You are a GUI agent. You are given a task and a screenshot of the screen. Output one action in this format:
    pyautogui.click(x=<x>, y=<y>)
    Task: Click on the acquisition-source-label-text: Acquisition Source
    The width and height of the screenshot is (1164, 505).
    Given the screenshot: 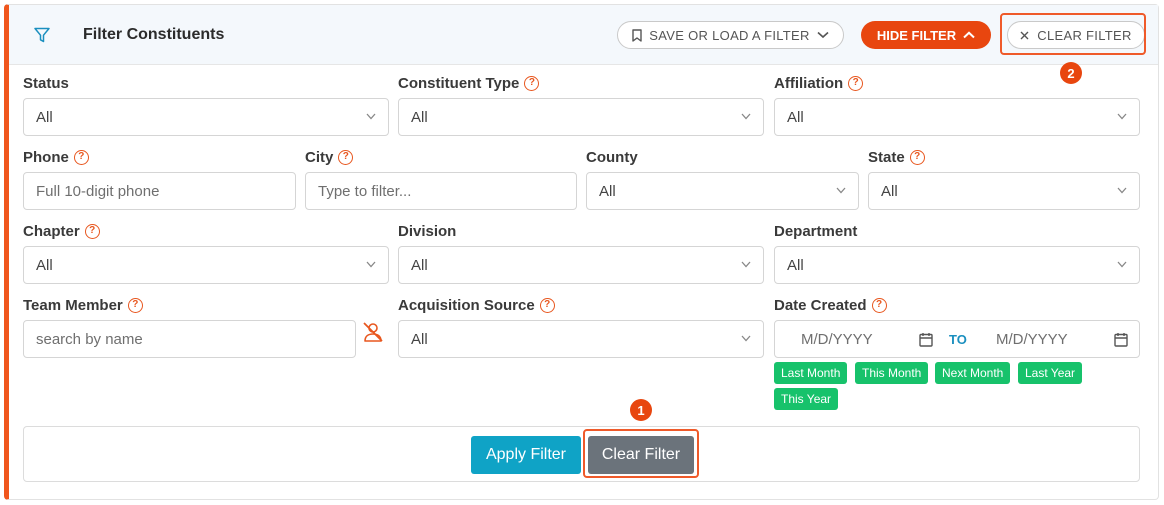 What is the action you would take?
    pyautogui.click(x=466, y=305)
    